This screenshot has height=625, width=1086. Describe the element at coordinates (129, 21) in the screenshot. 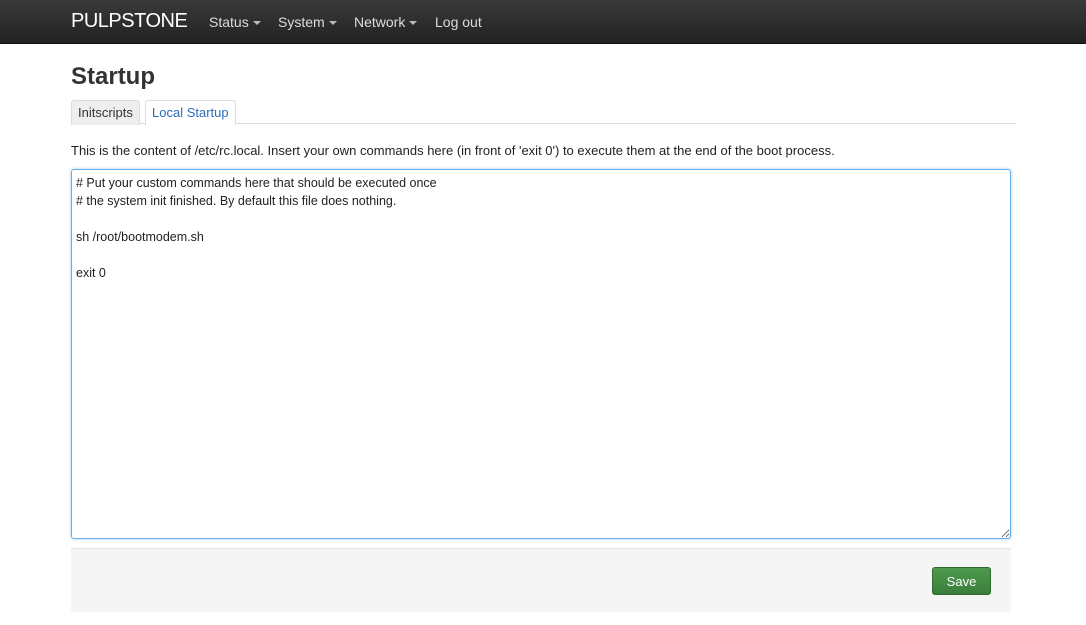

I see `brand-logo: PULPSTONE` at that location.